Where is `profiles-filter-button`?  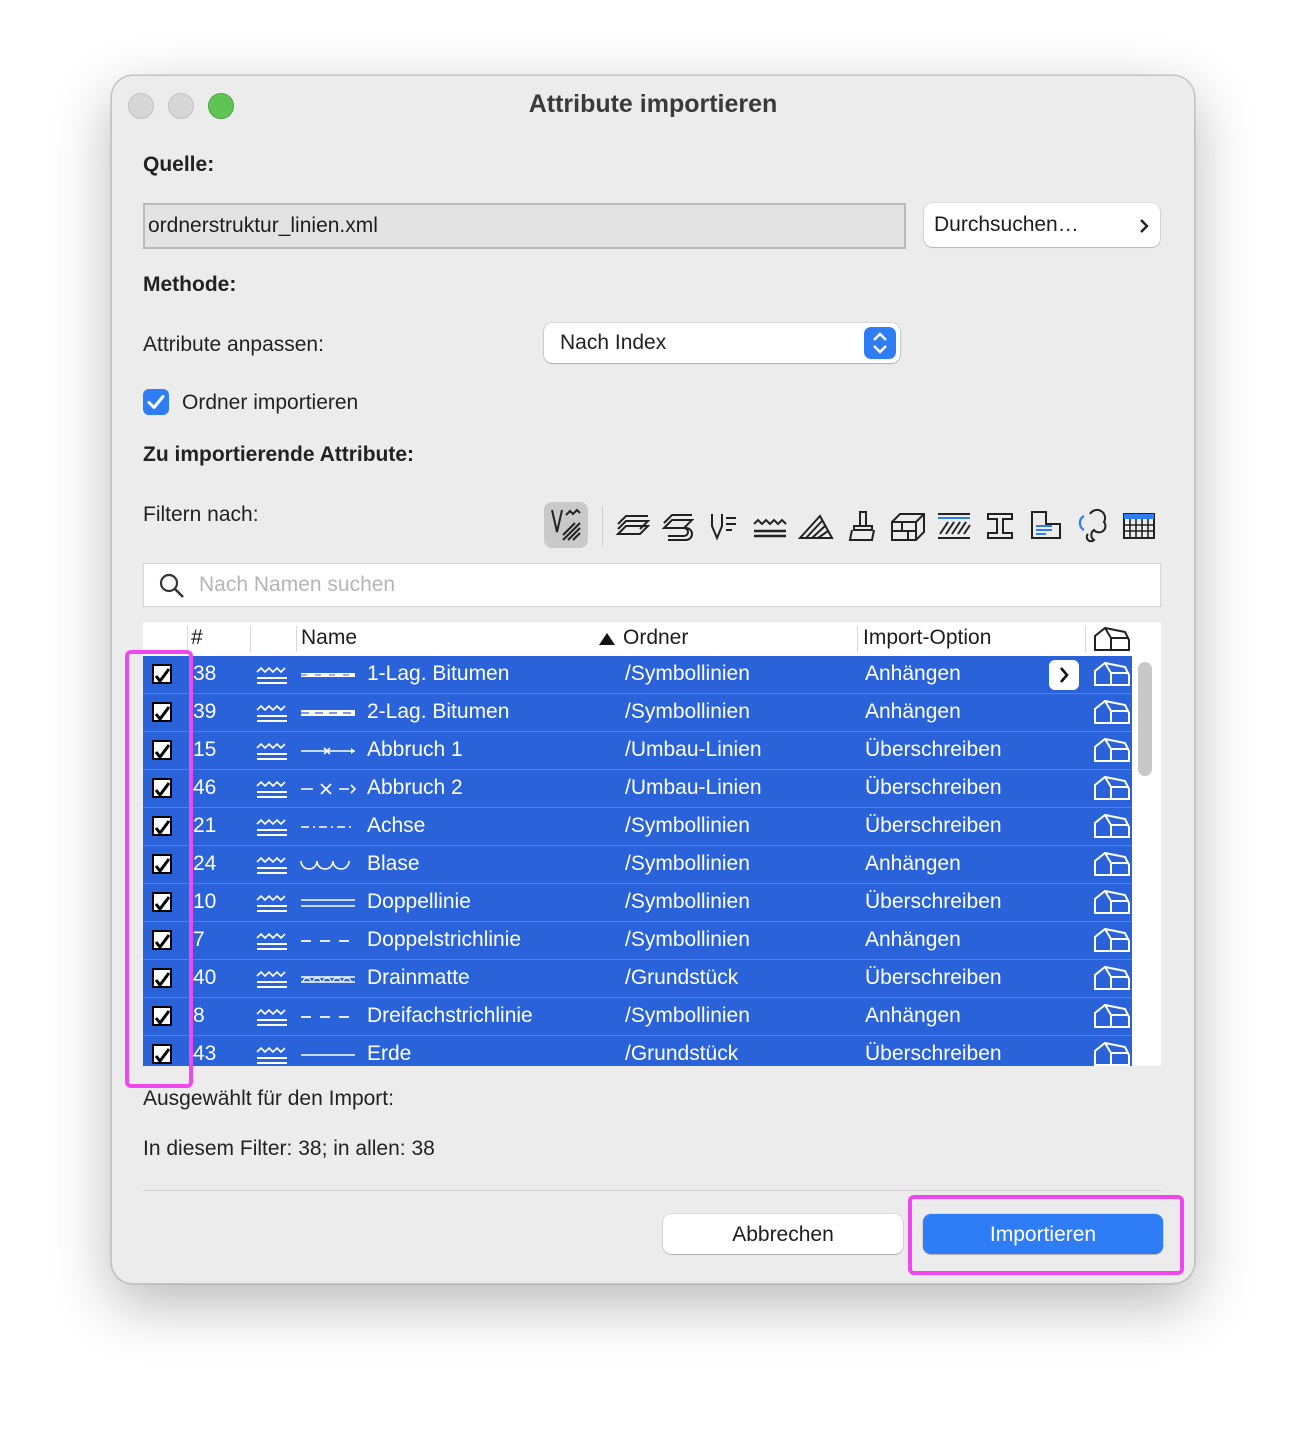 profiles-filter-button is located at coordinates (1000, 526).